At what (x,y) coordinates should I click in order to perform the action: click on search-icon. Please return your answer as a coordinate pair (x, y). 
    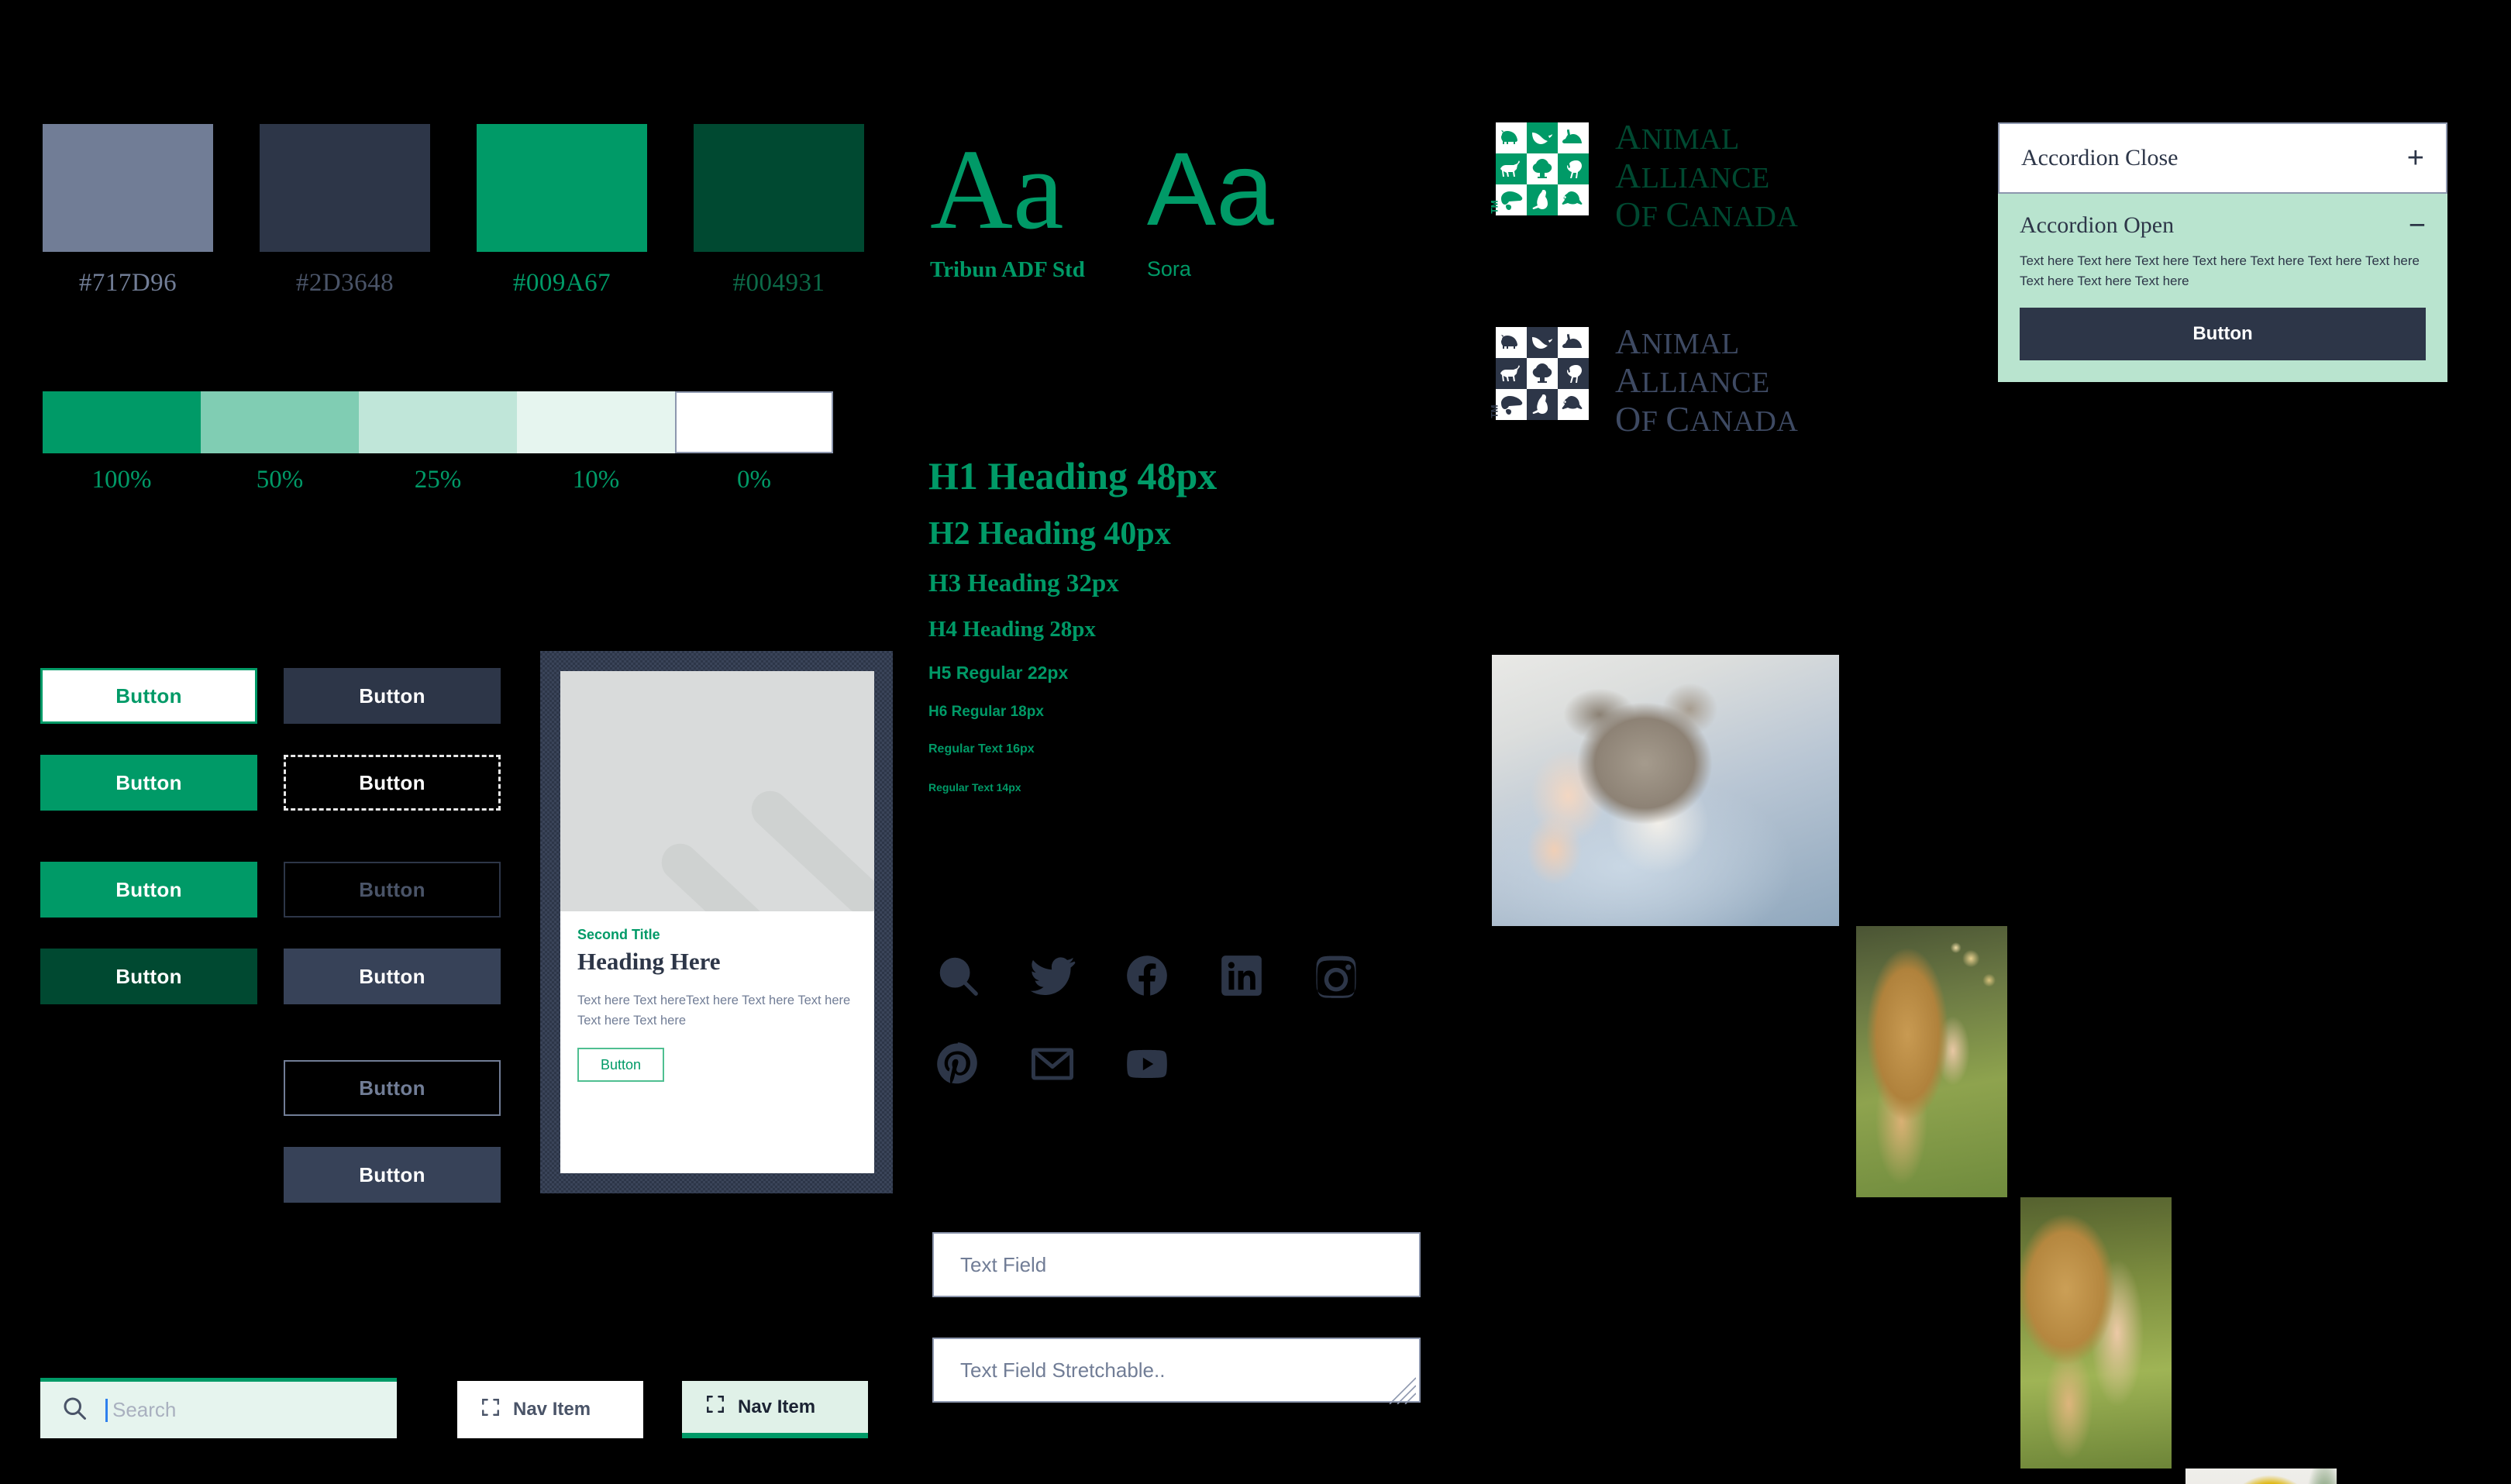
    Looking at the image, I should click on (981, 978).